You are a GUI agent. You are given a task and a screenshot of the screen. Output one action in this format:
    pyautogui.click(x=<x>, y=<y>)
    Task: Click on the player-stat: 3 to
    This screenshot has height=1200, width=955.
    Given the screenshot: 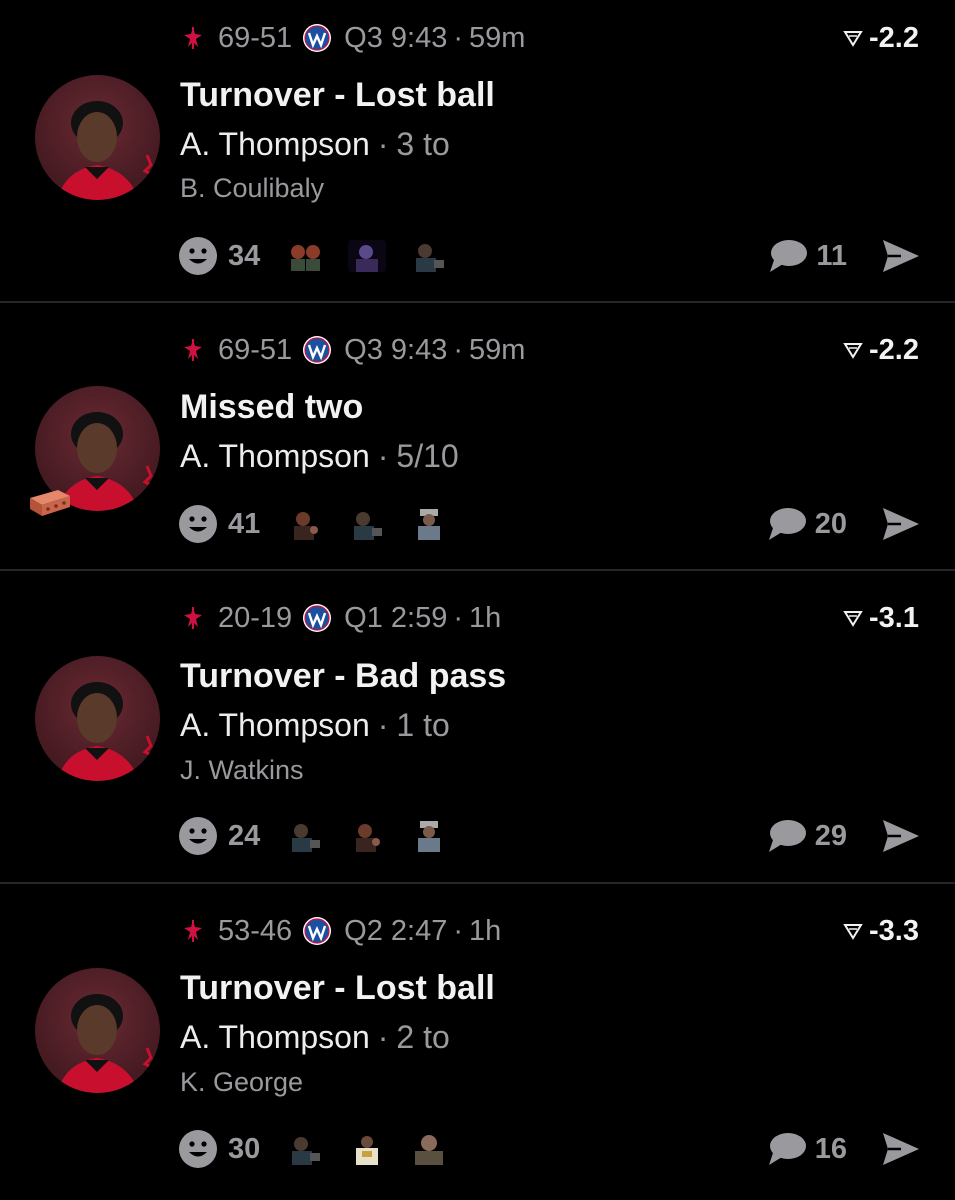 What is the action you would take?
    pyautogui.click(x=423, y=144)
    